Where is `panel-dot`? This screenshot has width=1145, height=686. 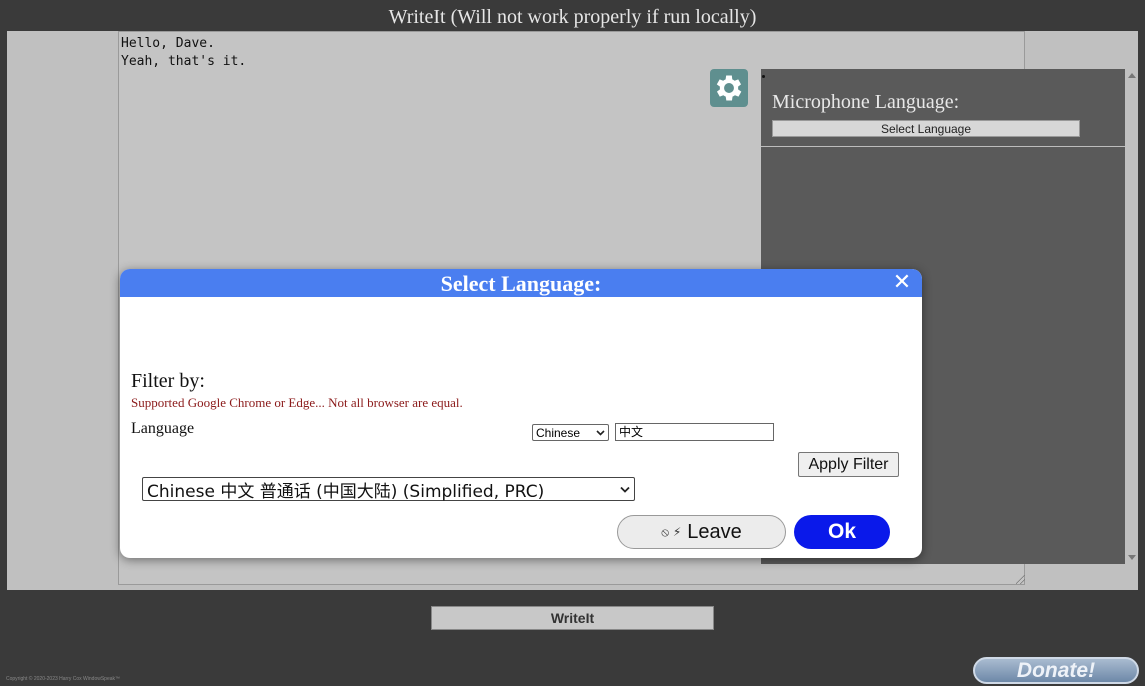 panel-dot is located at coordinates (763, 76).